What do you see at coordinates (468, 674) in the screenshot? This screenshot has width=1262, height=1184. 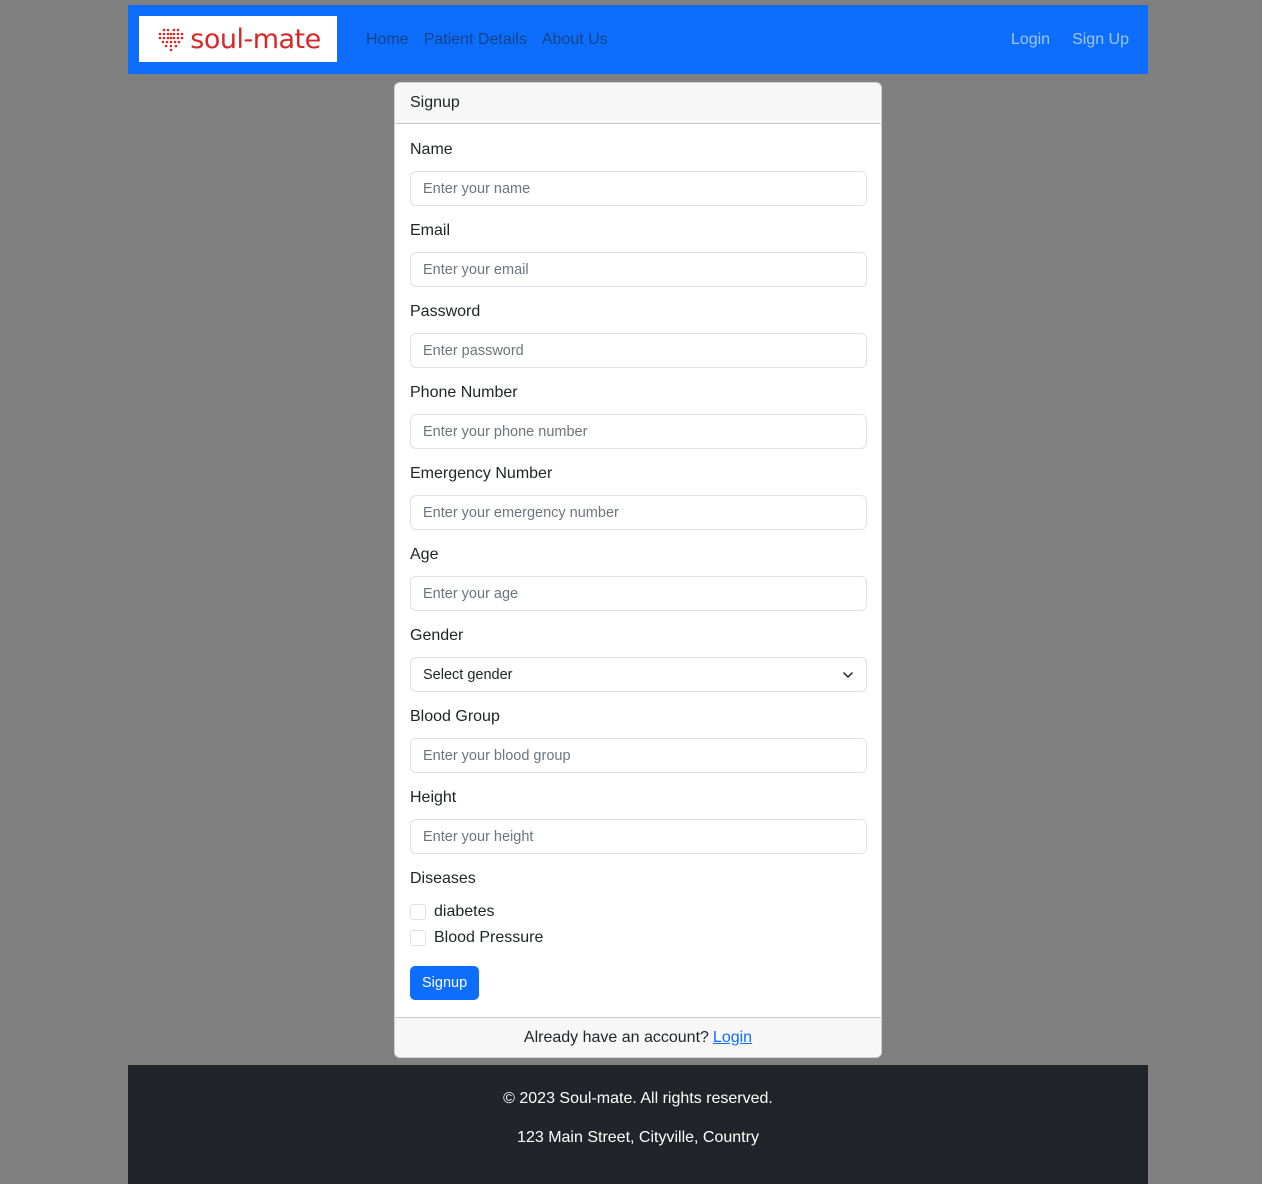 I see `gender-select-value: Select gender` at bounding box center [468, 674].